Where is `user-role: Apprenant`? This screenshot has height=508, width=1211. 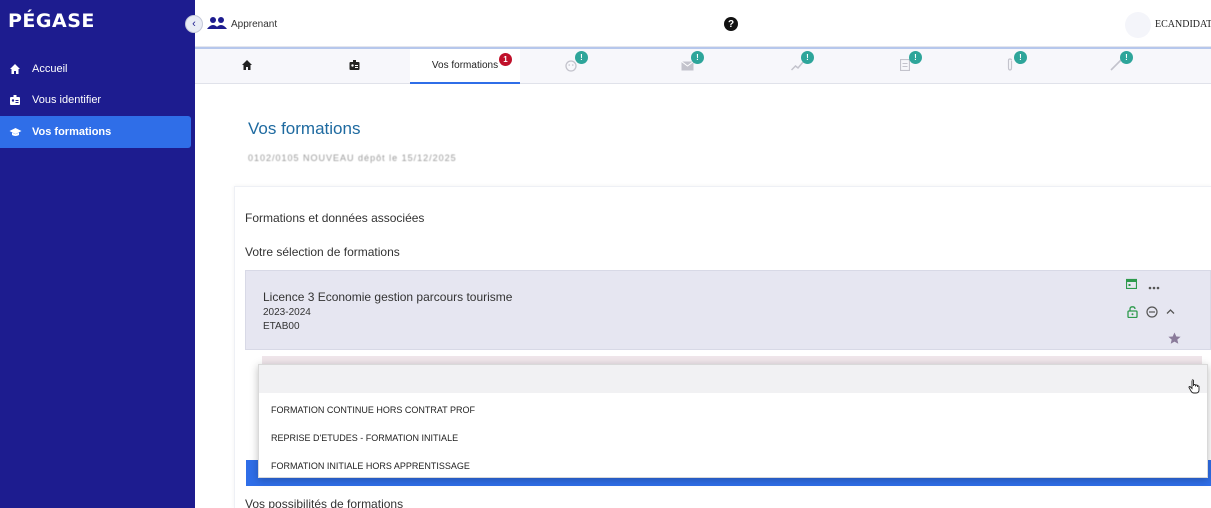 user-role: Apprenant is located at coordinates (254, 24).